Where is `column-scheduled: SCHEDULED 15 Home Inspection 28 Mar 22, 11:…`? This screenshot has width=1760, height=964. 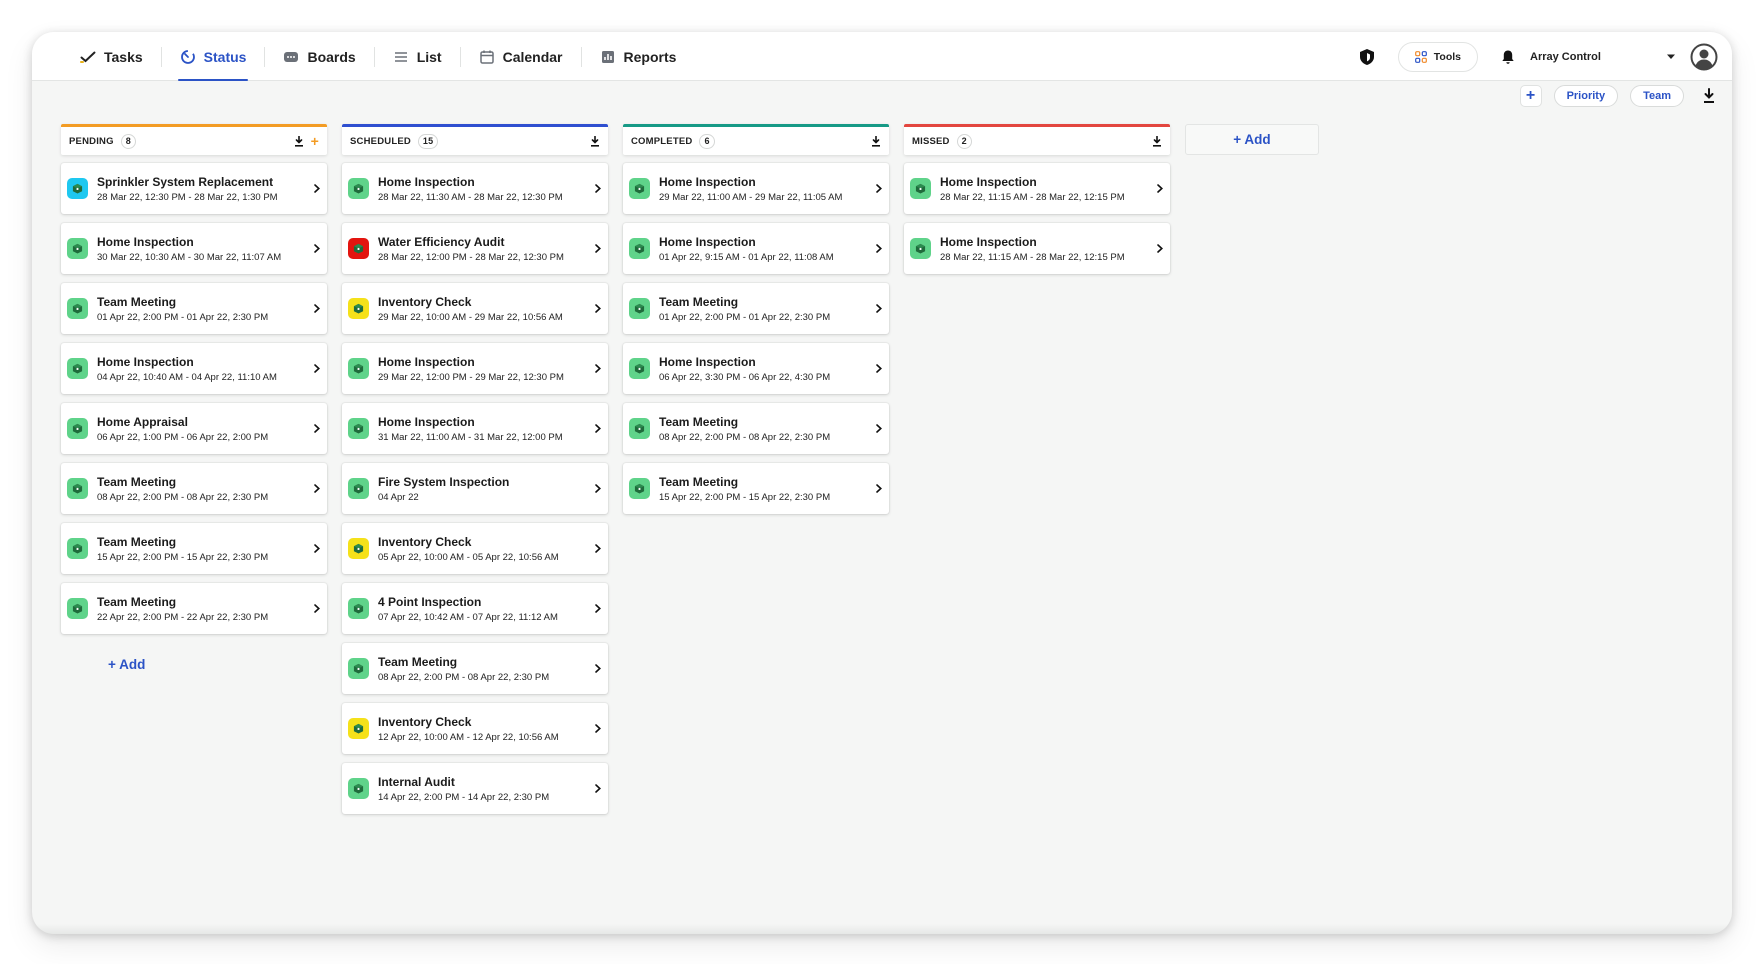
column-scheduled: SCHEDULED 15 Home Inspection 28 Mar 22, 11:… is located at coordinates (475, 469).